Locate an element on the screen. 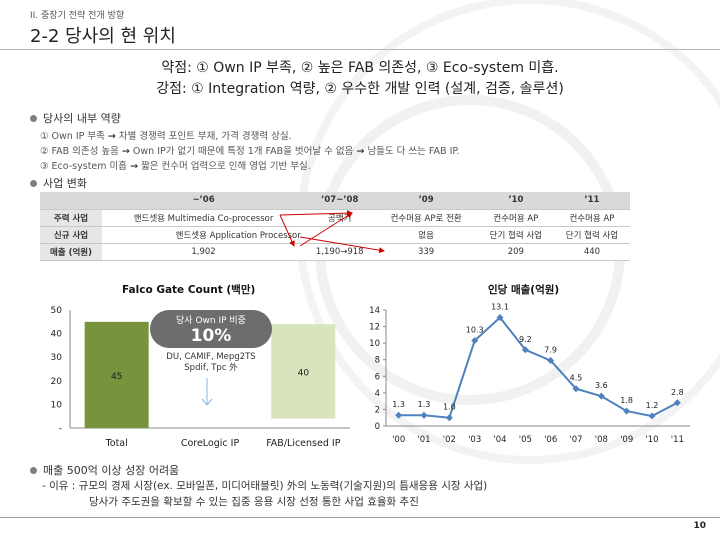  table-cell: 핸드셋용 Multimedia Co-processor is located at coordinates (204, 218).